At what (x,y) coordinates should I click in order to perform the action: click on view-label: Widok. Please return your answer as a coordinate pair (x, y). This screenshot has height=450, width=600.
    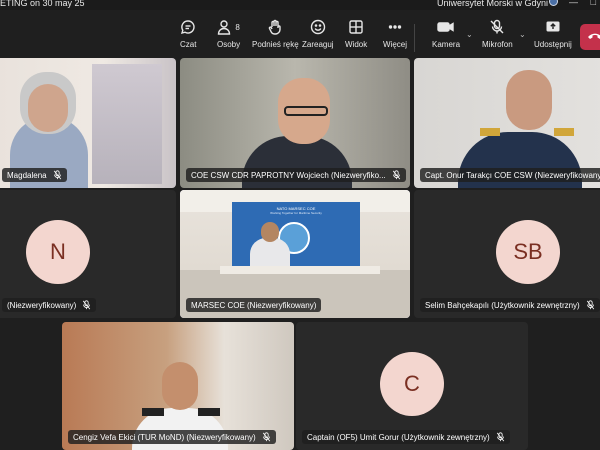
    Looking at the image, I should click on (356, 44).